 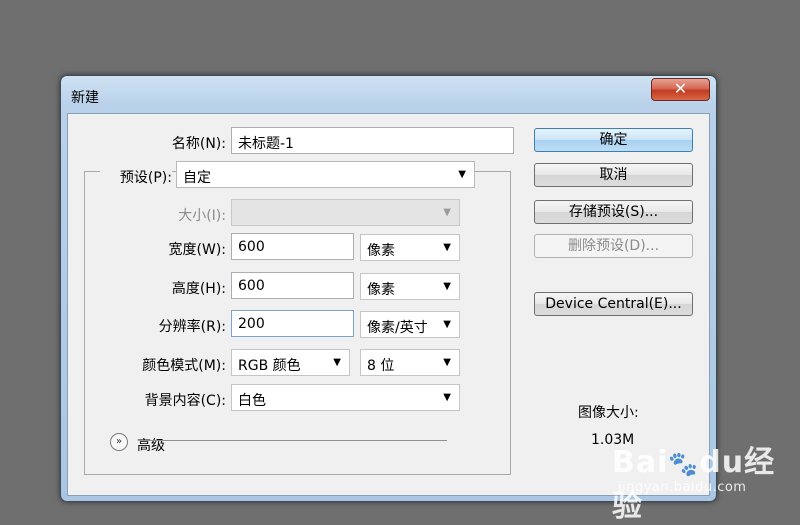 What do you see at coordinates (325, 174) in the screenshot?
I see `preset-dropdown: 自定 ▼` at bounding box center [325, 174].